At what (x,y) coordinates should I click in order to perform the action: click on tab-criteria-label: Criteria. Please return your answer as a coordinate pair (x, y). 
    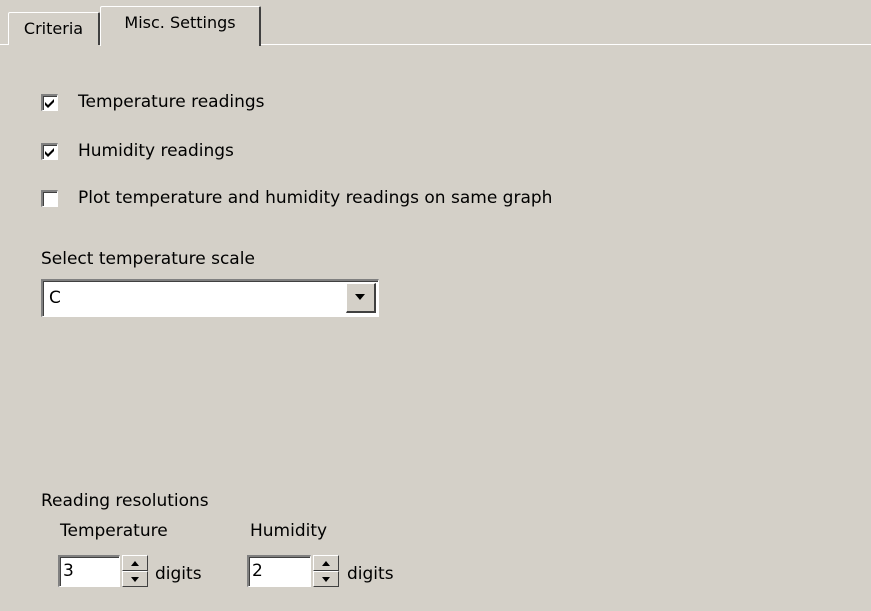
    Looking at the image, I should click on (53, 28).